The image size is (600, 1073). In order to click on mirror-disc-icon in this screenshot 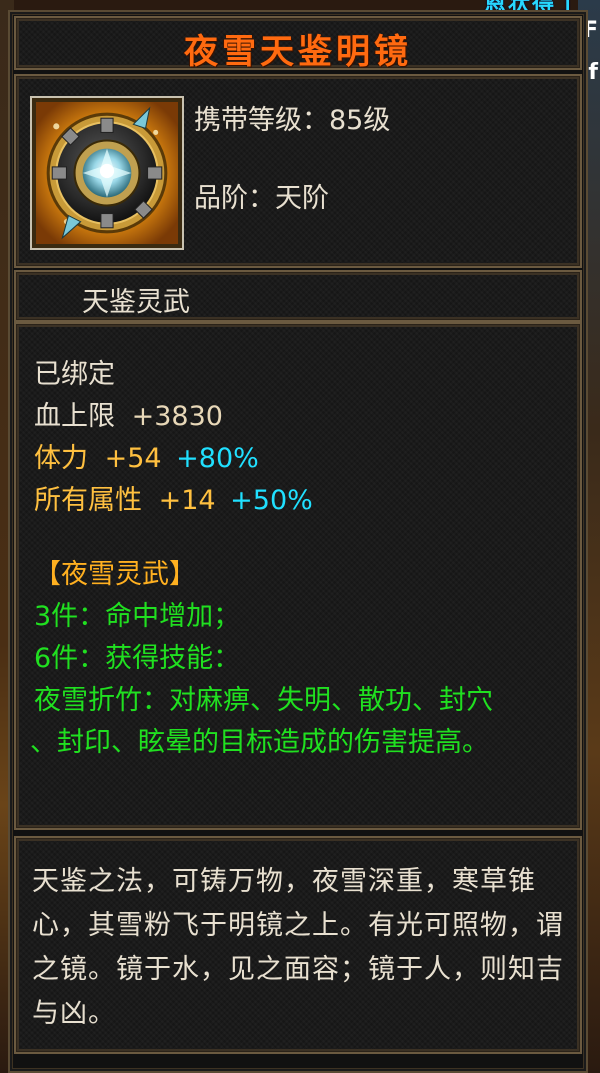, I will do `click(107, 173)`.